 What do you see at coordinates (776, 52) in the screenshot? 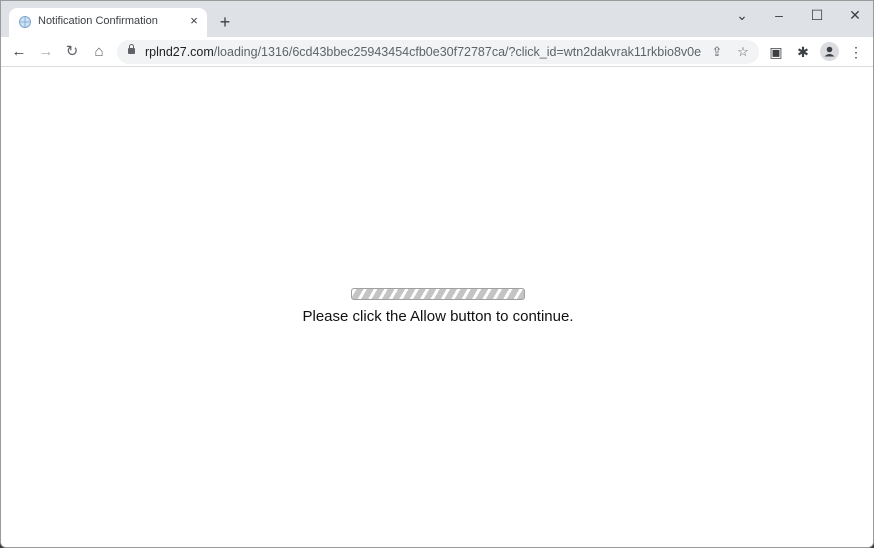
I see `media-extension-icon: ▣` at bounding box center [776, 52].